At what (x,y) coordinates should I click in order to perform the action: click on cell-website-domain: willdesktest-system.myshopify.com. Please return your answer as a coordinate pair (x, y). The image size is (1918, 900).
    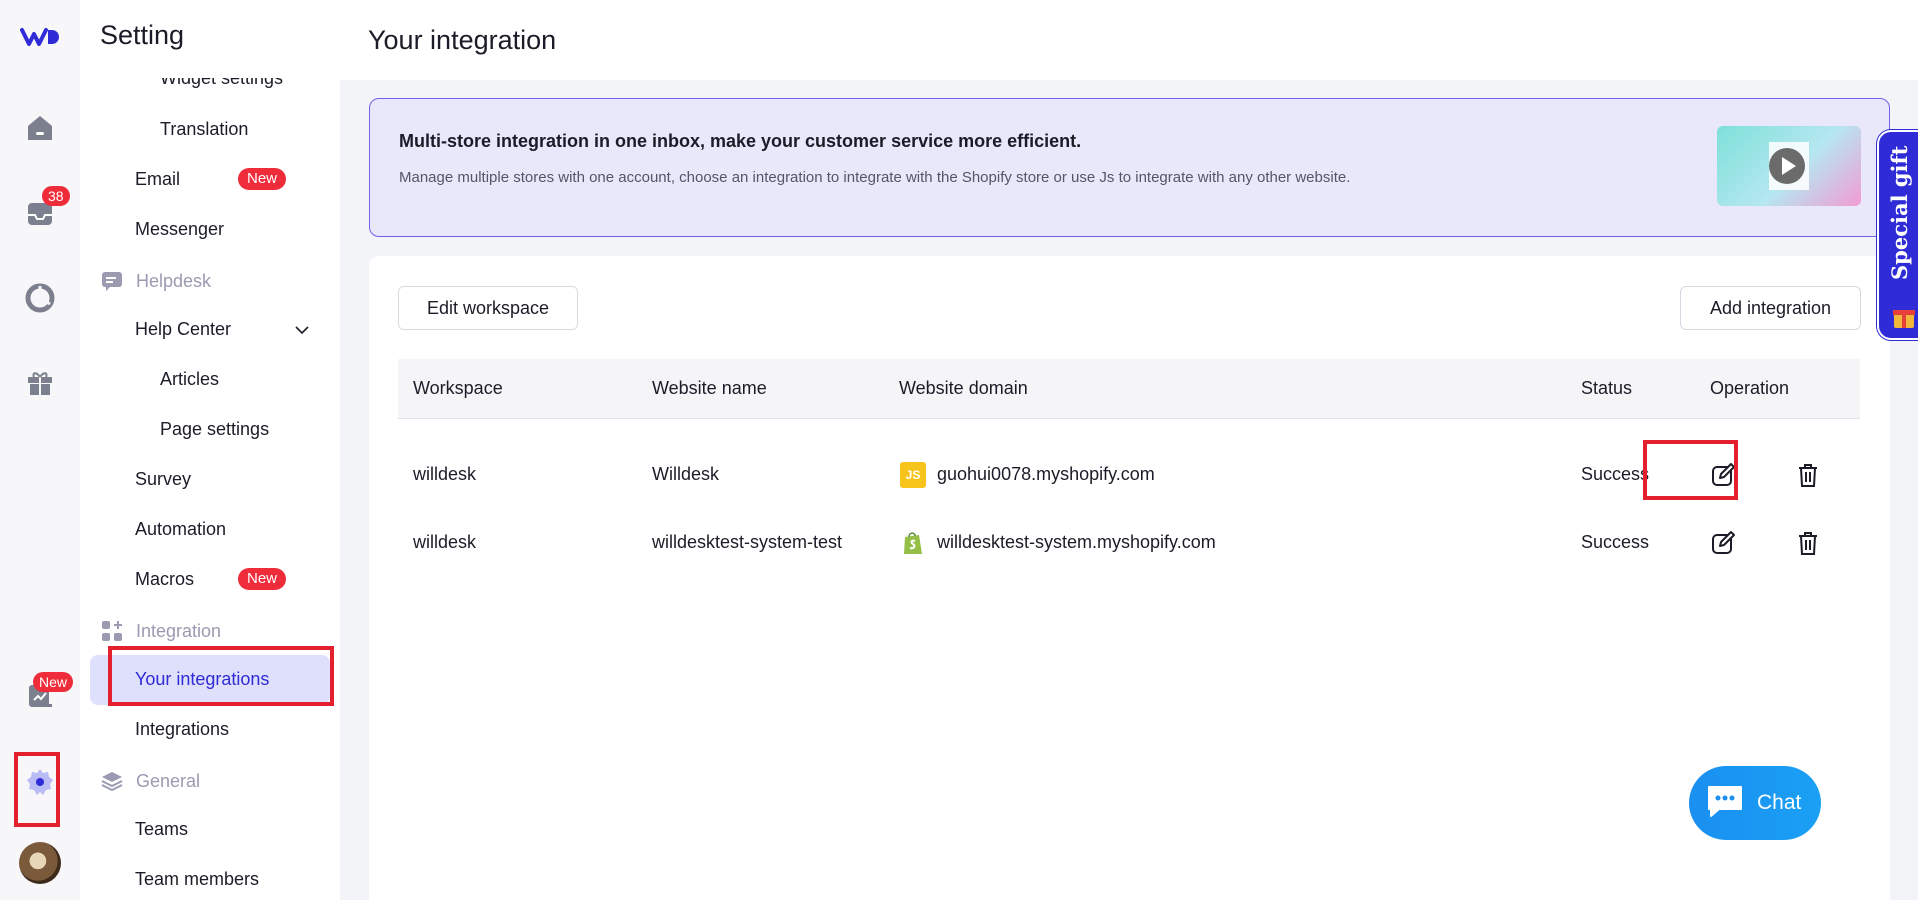
    Looking at the image, I should click on (1076, 542).